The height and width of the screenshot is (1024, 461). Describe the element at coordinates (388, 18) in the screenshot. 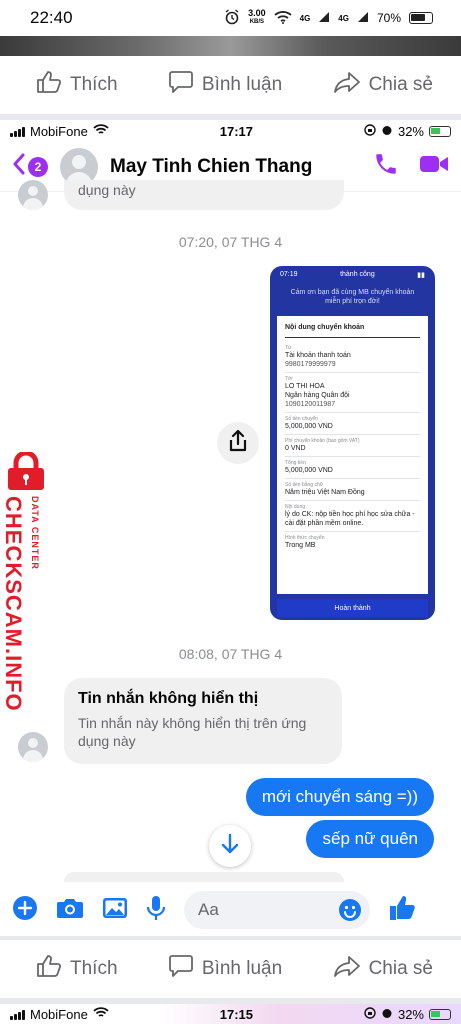

I see `battery-percent: 70%` at that location.